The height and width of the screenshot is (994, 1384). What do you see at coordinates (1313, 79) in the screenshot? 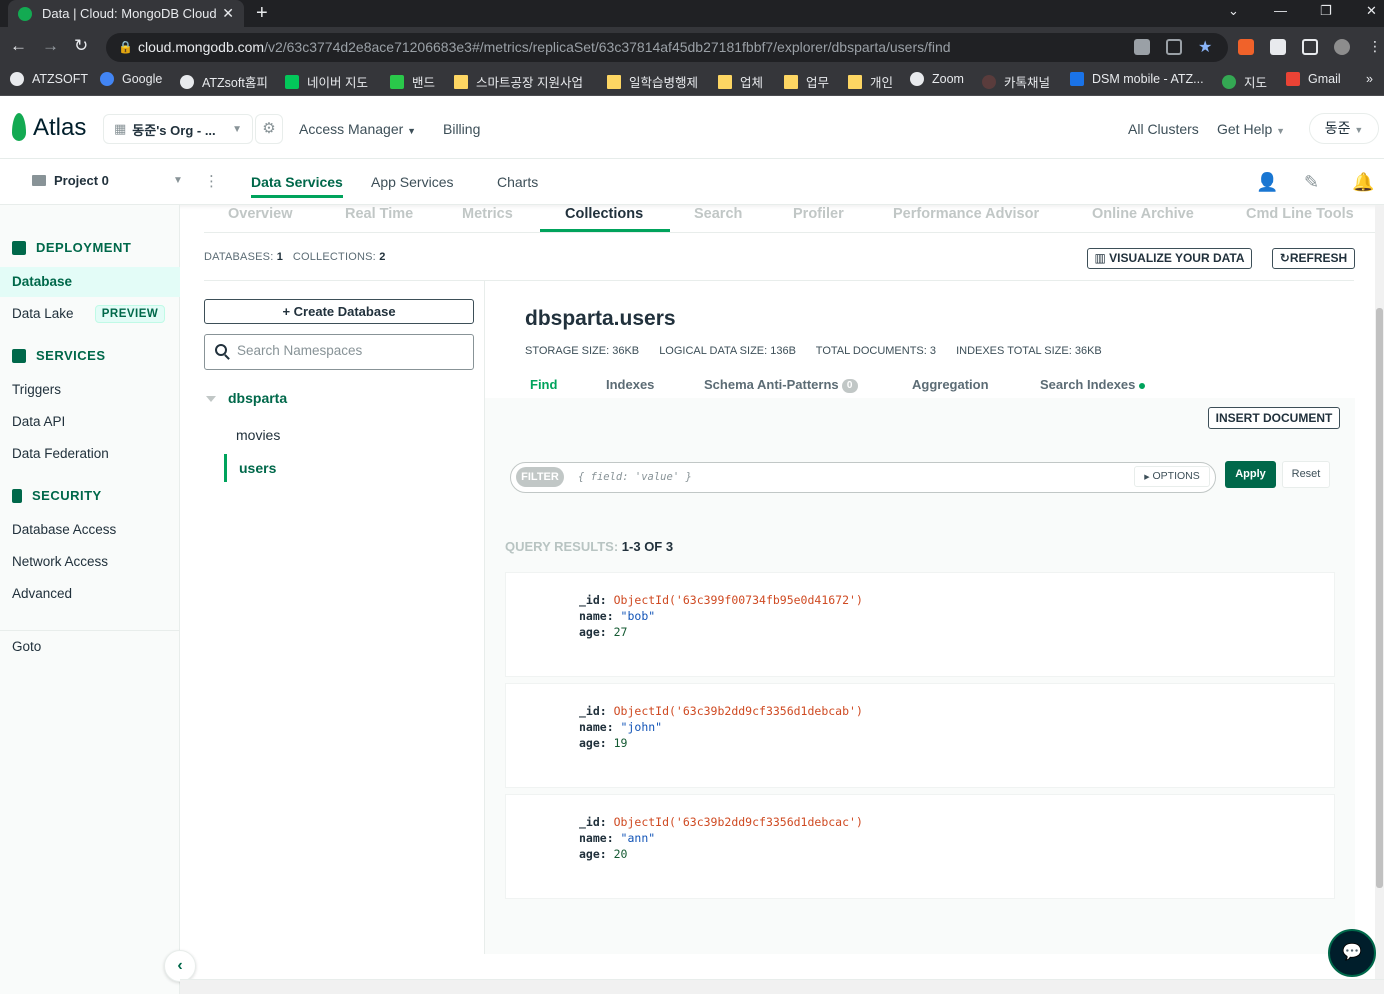
I see `bookmark-item: Gmail` at bounding box center [1313, 79].